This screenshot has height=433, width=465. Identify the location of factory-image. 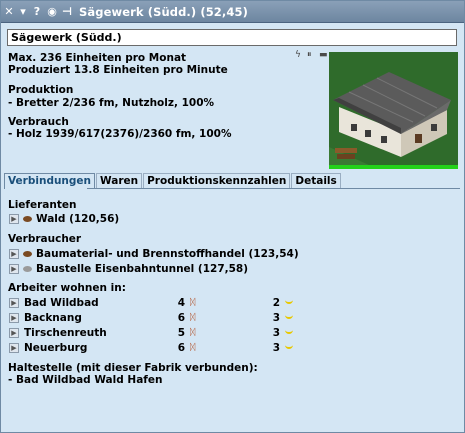
(393, 110).